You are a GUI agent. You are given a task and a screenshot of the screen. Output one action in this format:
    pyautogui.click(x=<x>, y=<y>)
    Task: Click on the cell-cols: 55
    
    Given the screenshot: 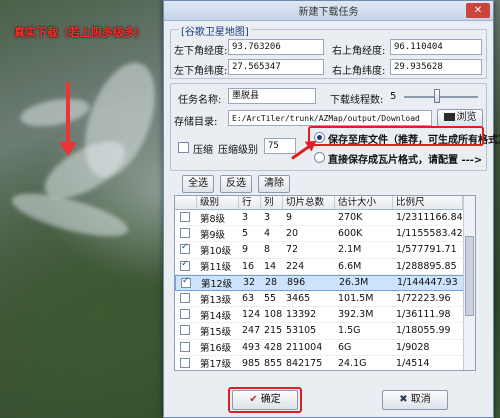 What is the action you would take?
    pyautogui.click(x=270, y=299)
    